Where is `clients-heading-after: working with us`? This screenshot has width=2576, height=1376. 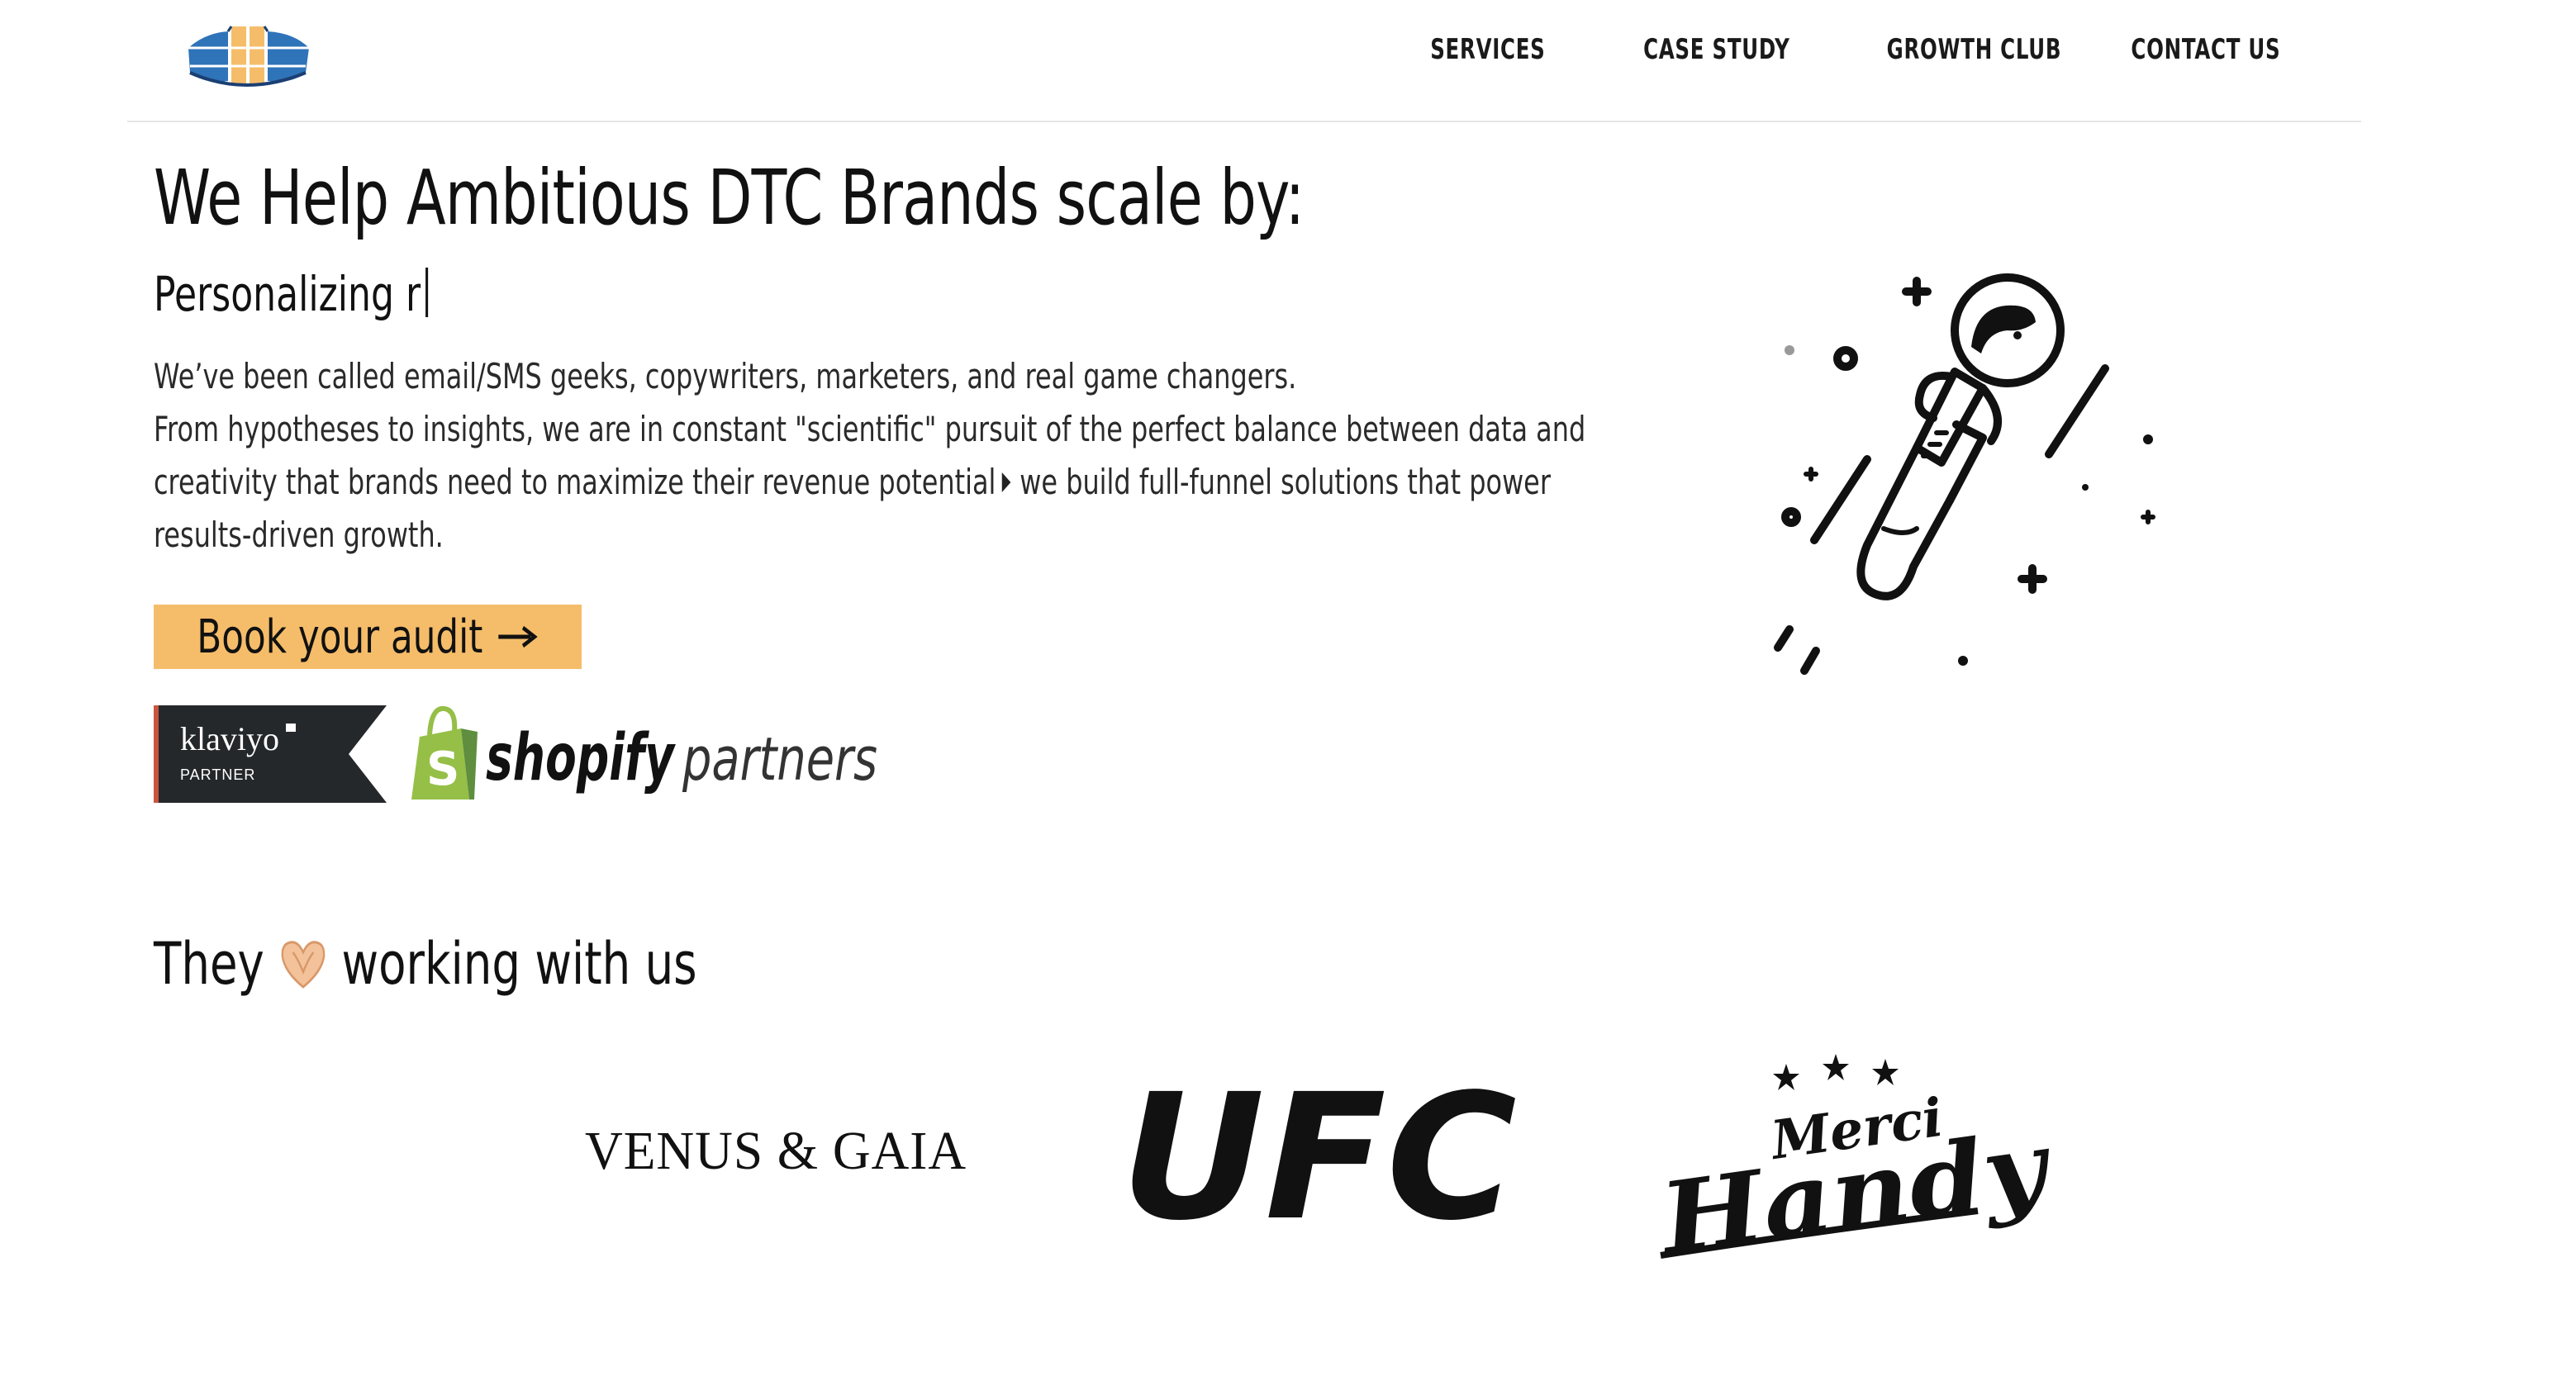 clients-heading-after: working with us is located at coordinates (519, 964).